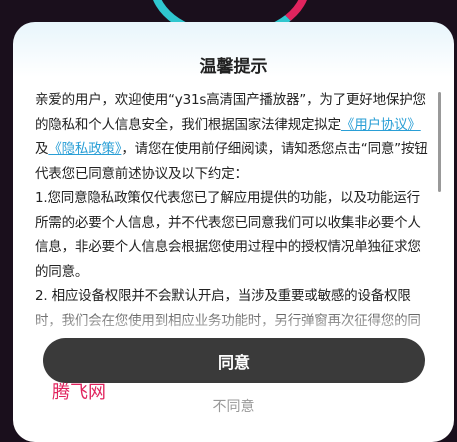  Describe the element at coordinates (381, 125) in the screenshot. I see `user-agreement-link: 《用户协议》` at that location.